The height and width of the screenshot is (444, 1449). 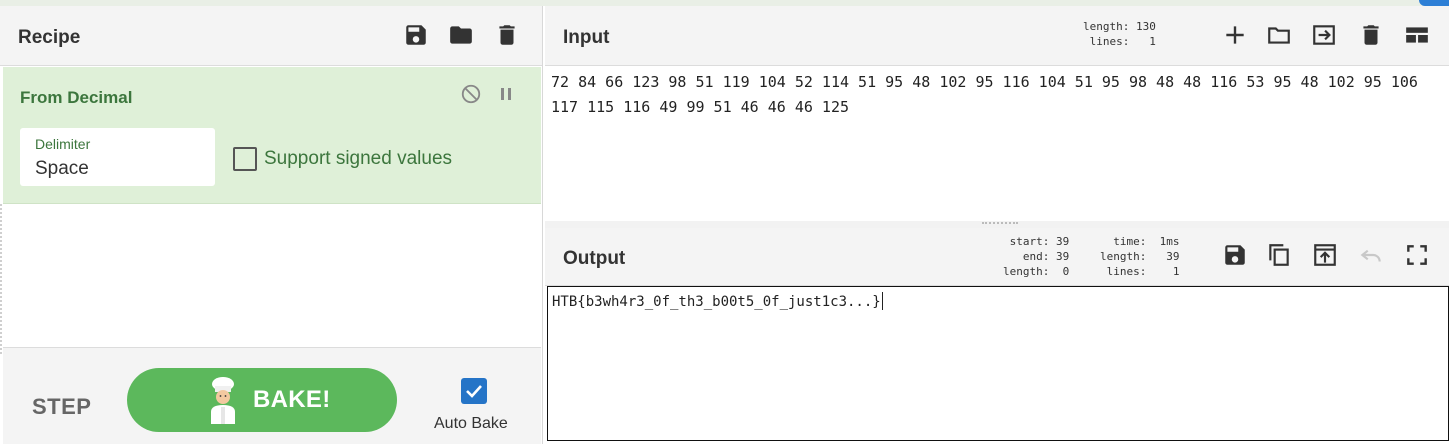 I want to click on delimiter-label: Delimiter, so click(x=63, y=144).